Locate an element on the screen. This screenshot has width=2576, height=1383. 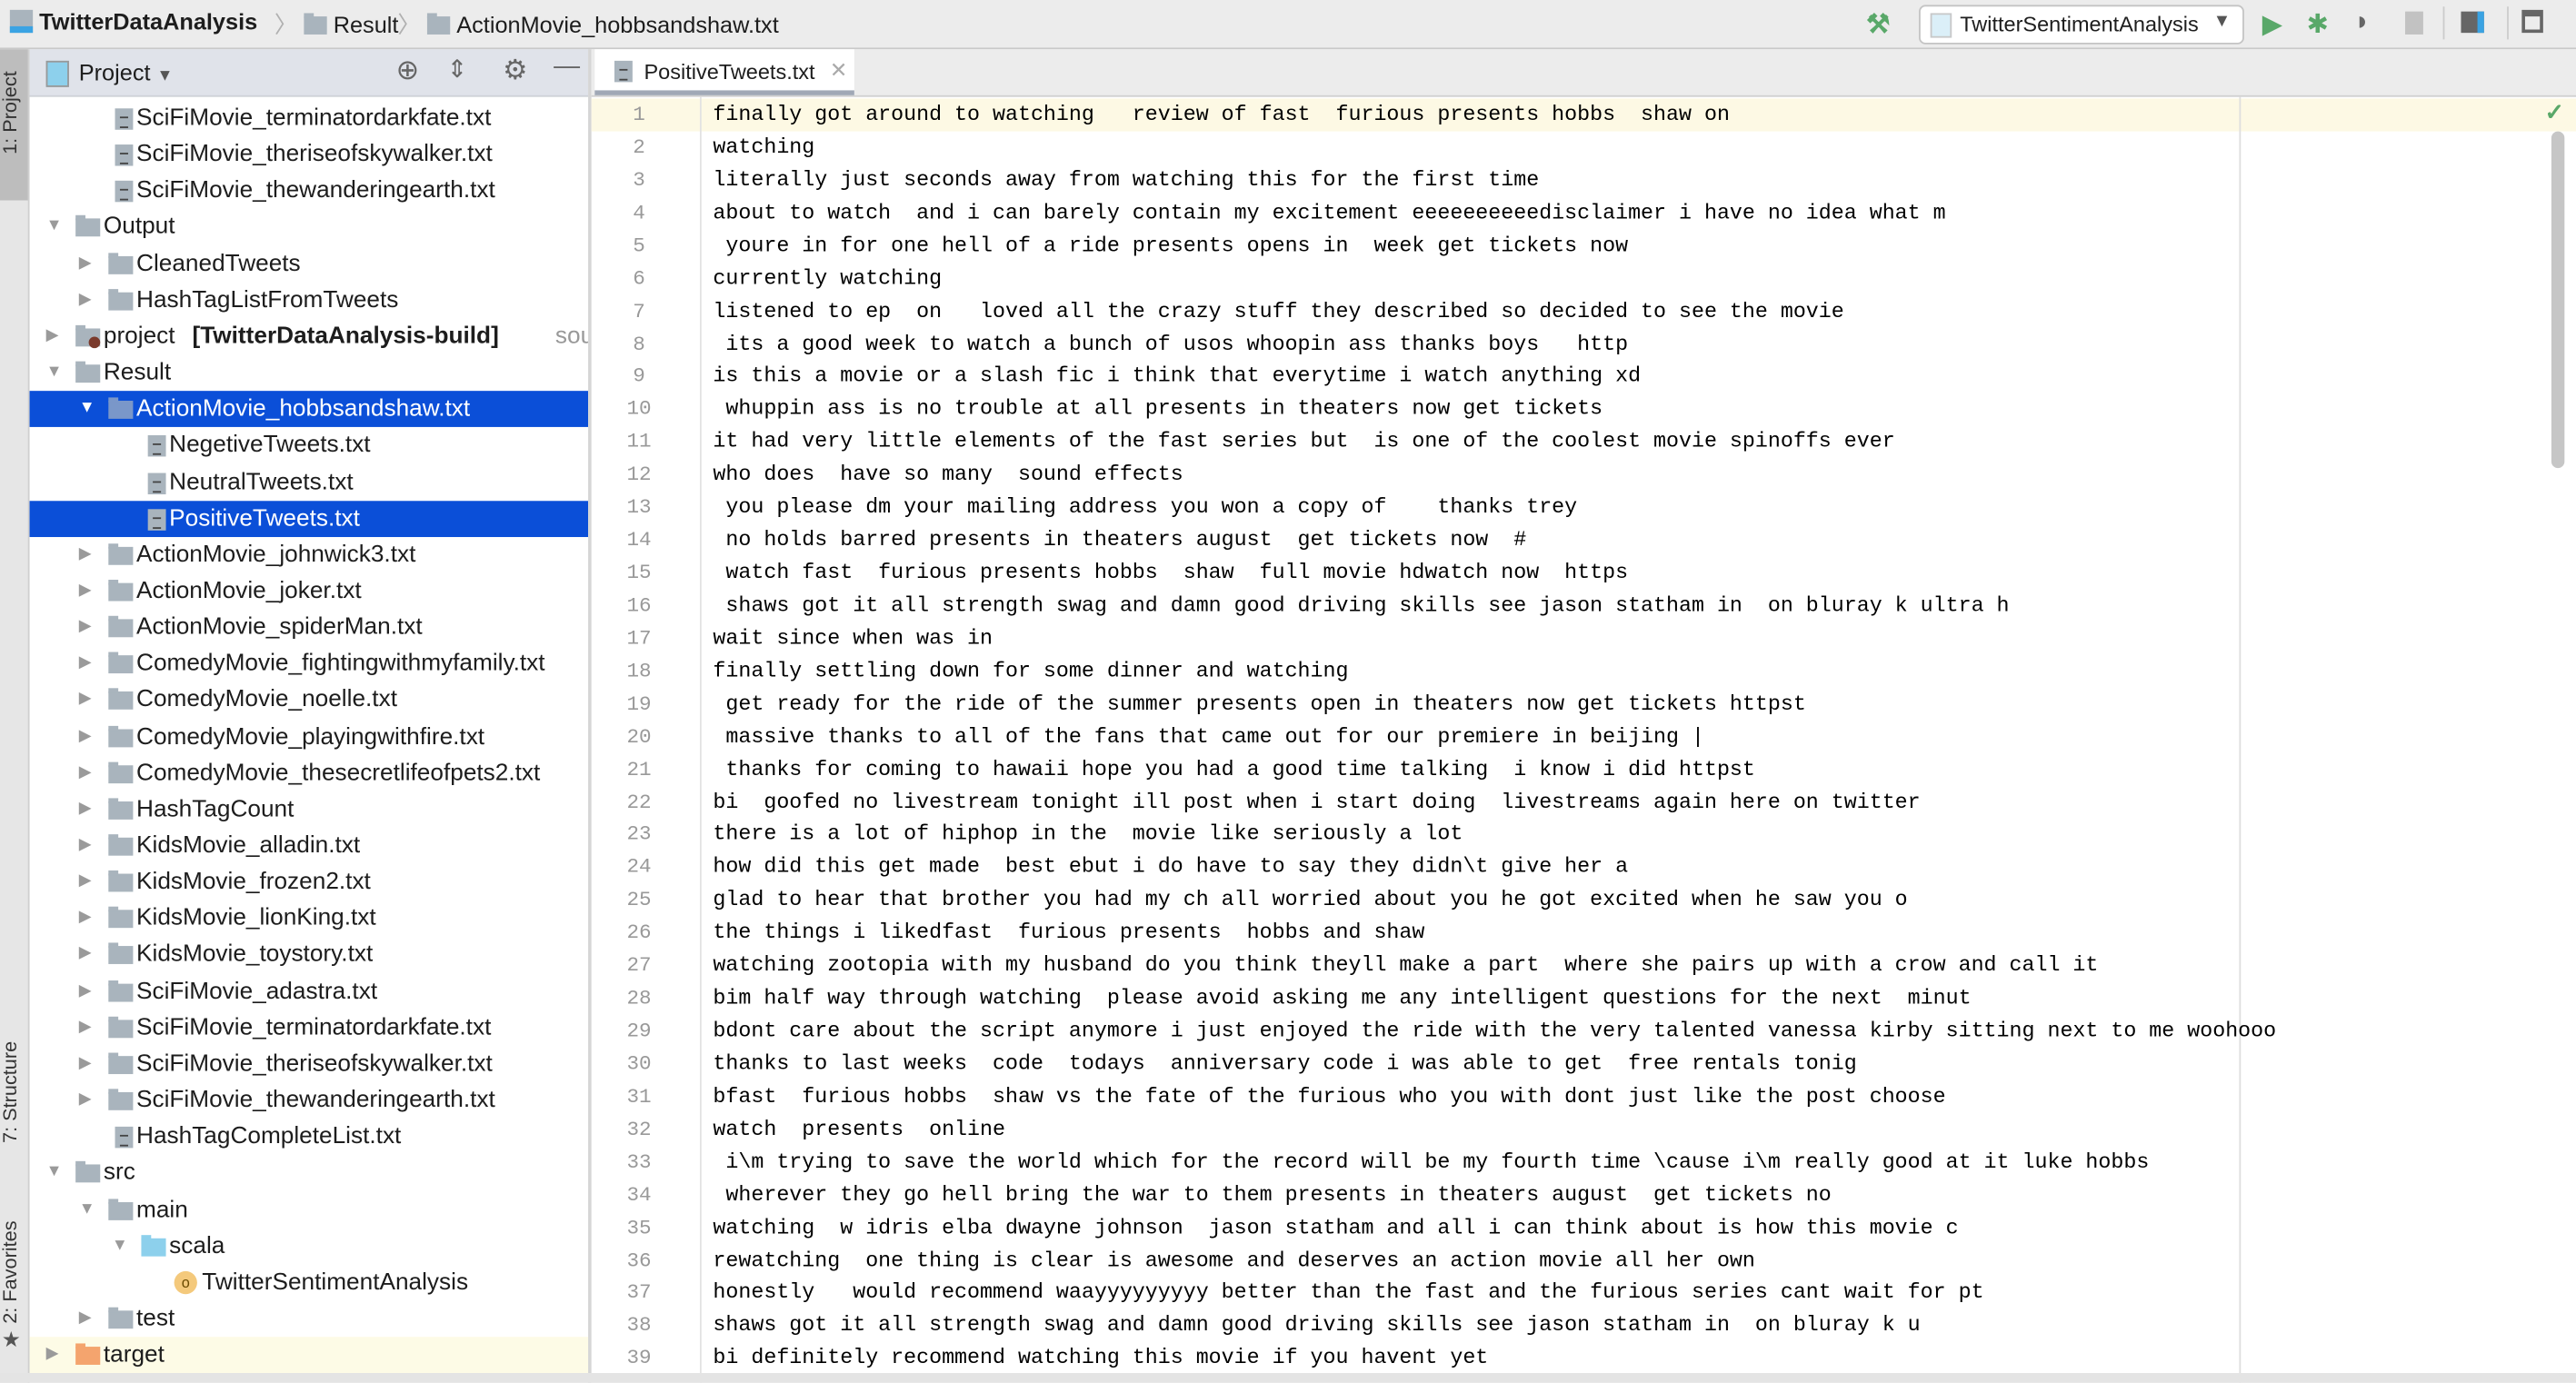
tree-item: HashTagCompleteList.txt is located at coordinates (309, 1137).